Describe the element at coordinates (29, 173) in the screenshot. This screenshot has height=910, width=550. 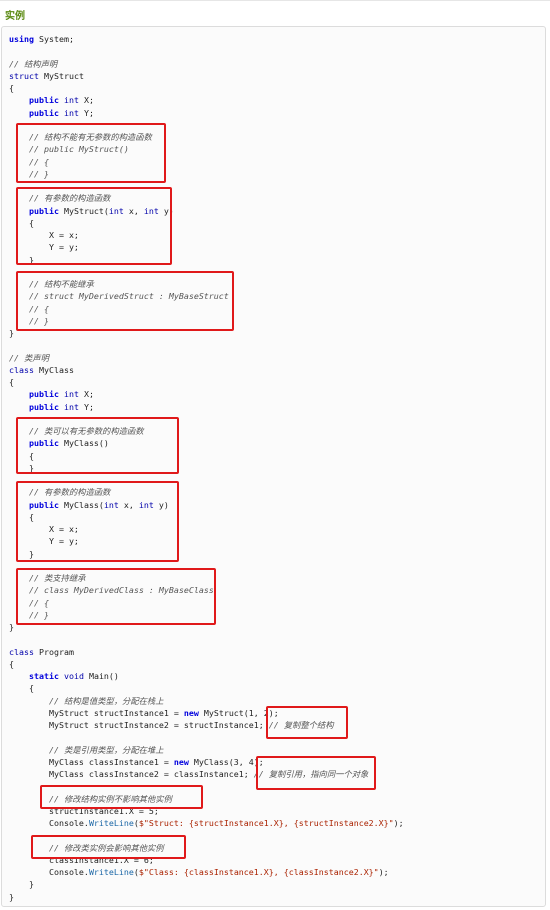
I see `code-token: // }` at that location.